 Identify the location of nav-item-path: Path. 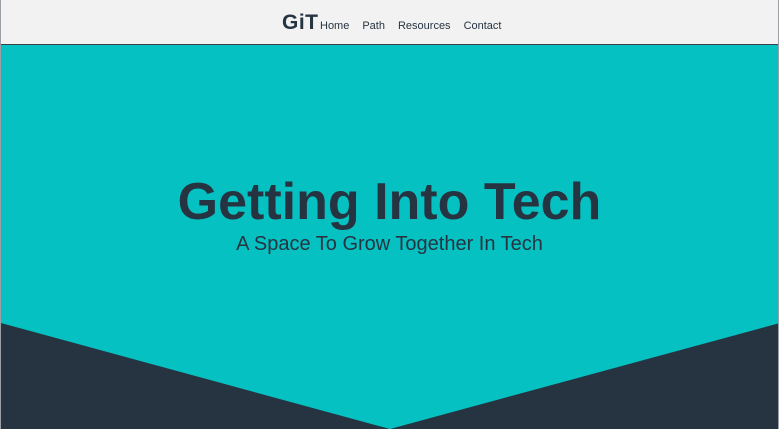
(373, 25).